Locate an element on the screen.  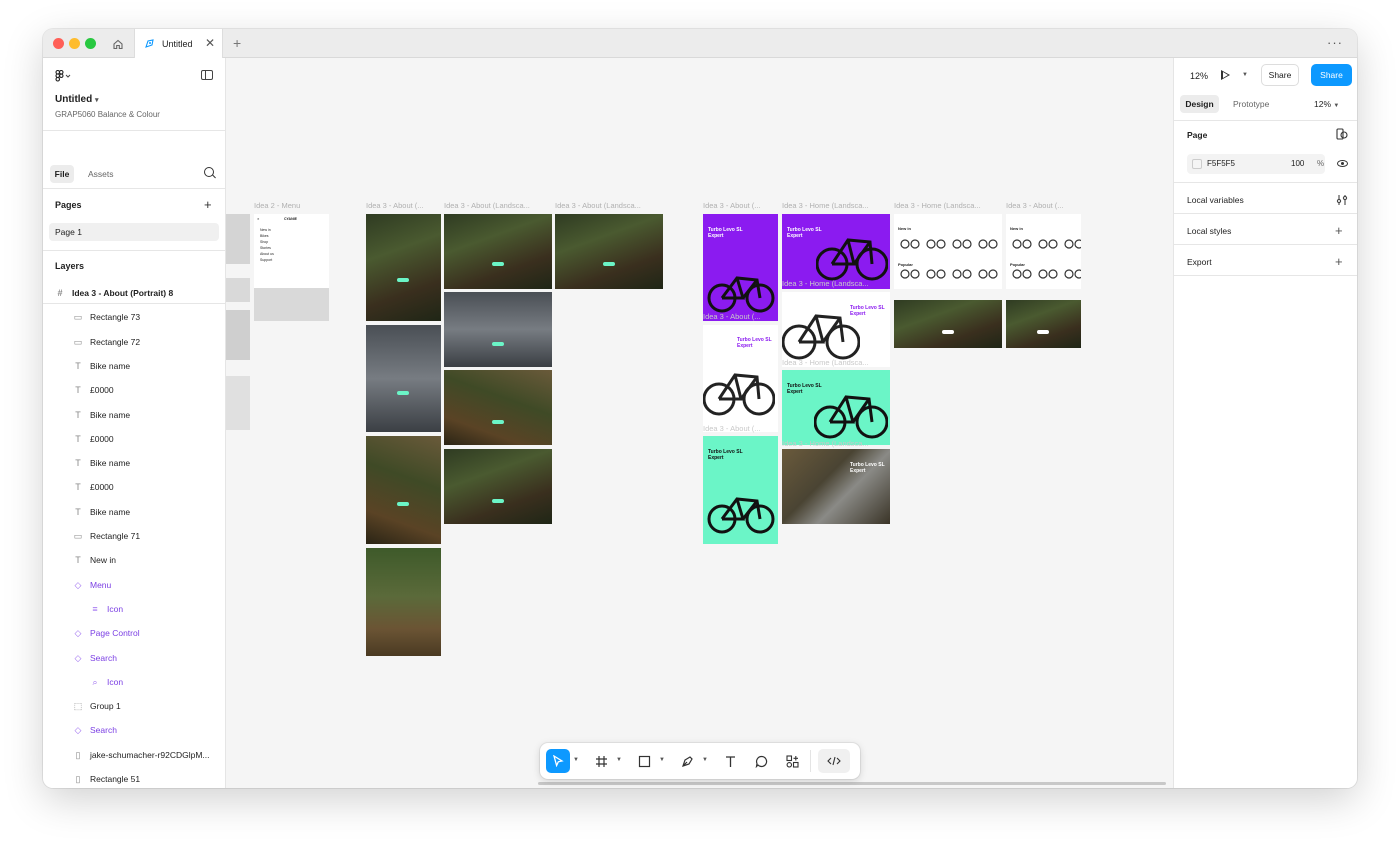
actions-tool is located at coordinates (792, 761).